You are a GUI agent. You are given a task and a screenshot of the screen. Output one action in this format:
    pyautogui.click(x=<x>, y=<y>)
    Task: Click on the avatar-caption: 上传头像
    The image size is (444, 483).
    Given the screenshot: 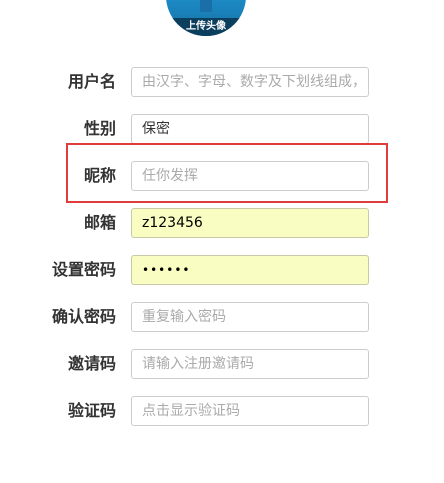 What is the action you would take?
    pyautogui.click(x=206, y=26)
    